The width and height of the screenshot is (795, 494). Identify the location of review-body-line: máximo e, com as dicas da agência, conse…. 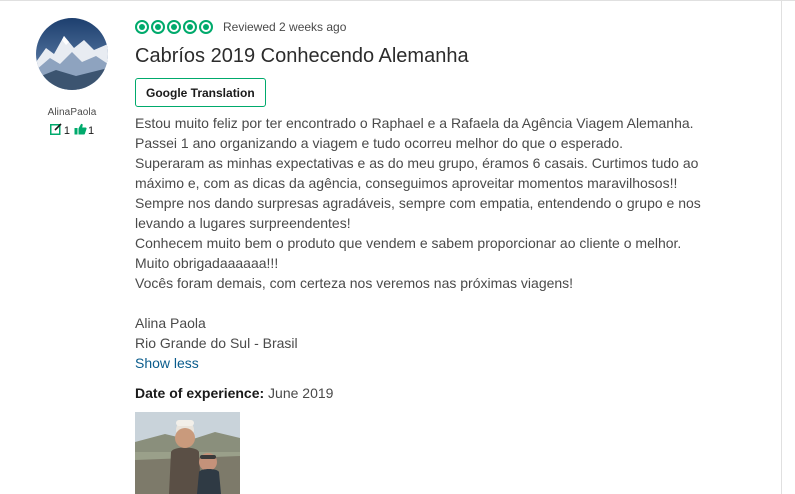
(406, 183).